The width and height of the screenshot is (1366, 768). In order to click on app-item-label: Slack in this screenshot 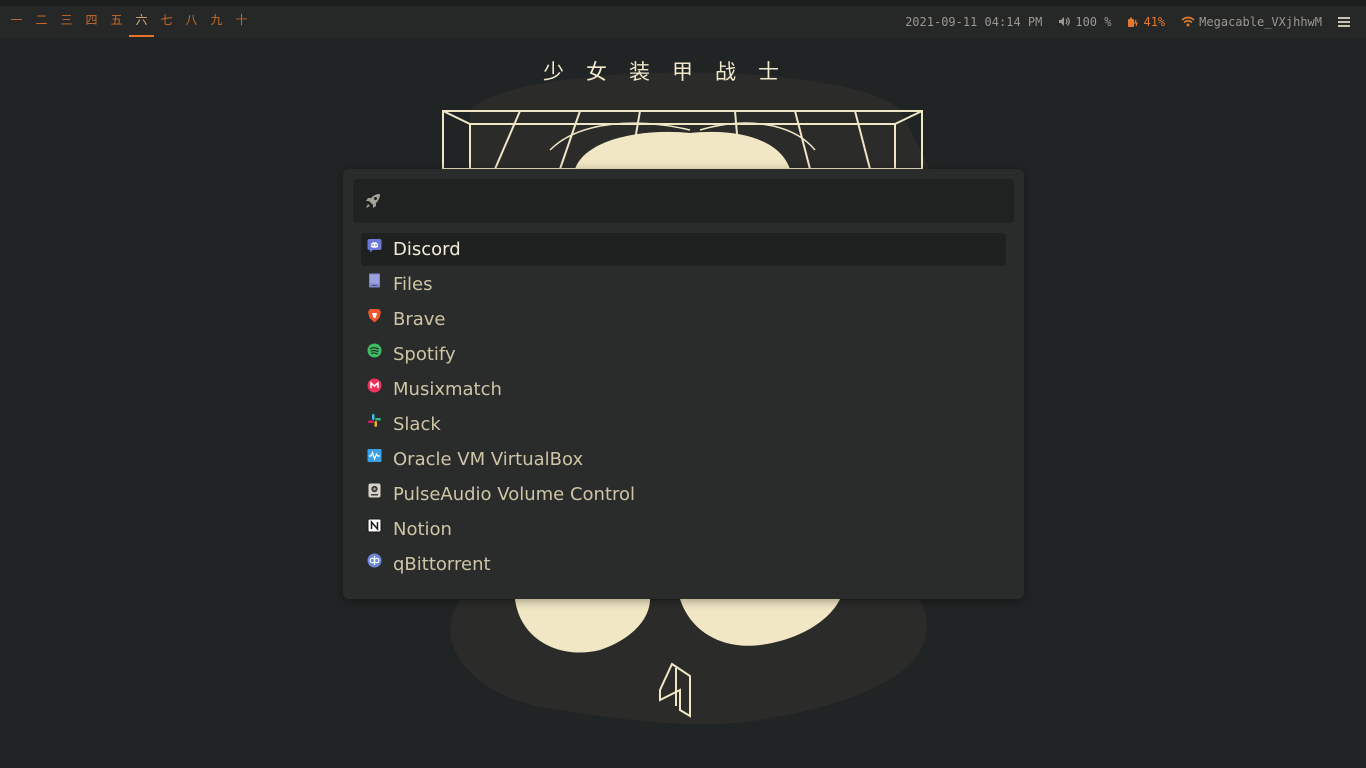, I will do `click(417, 424)`.